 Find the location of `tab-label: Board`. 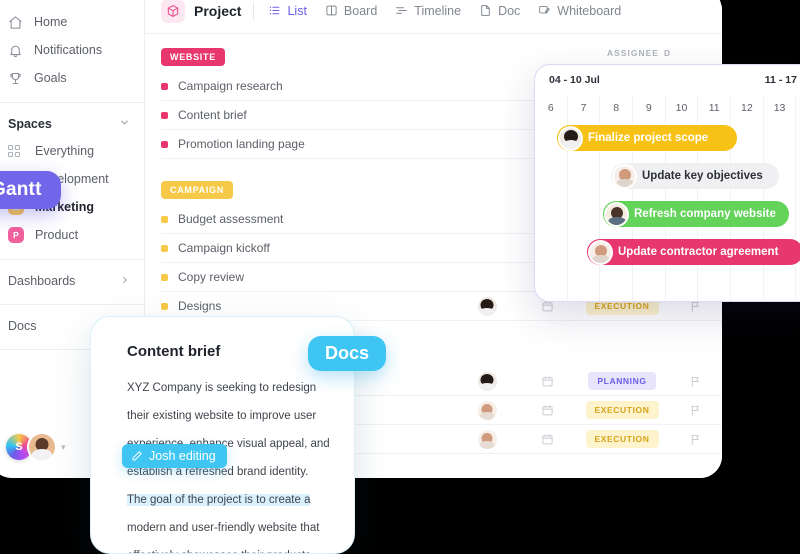

tab-label: Board is located at coordinates (360, 10).